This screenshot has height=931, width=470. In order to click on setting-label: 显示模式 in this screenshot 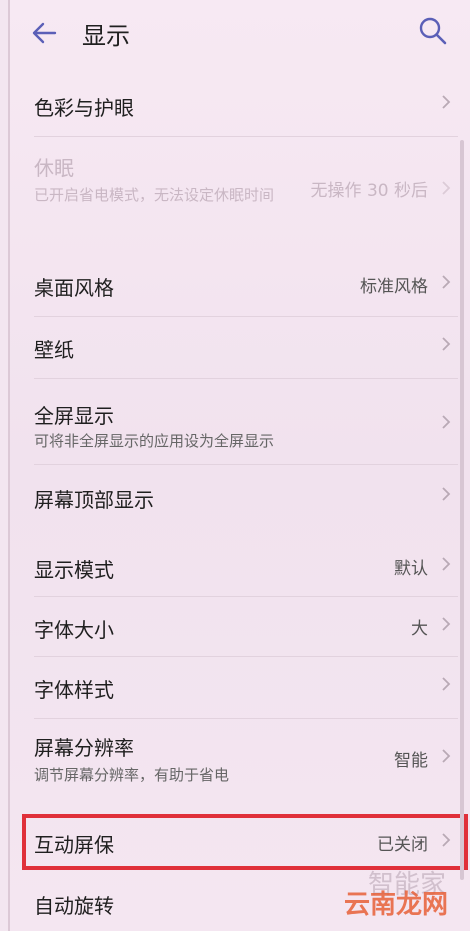, I will do `click(74, 570)`.